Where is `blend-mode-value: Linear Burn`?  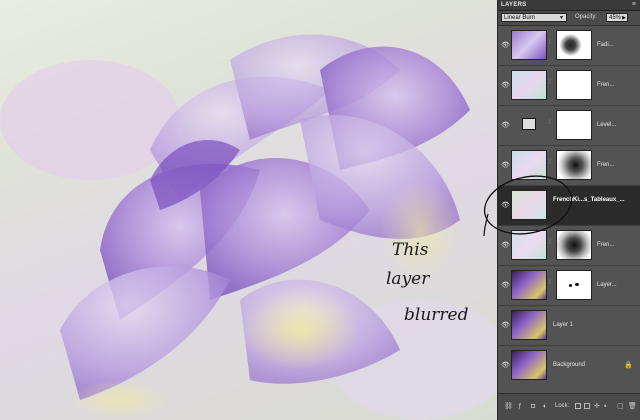
blend-mode-value: Linear Burn is located at coordinates (520, 18).